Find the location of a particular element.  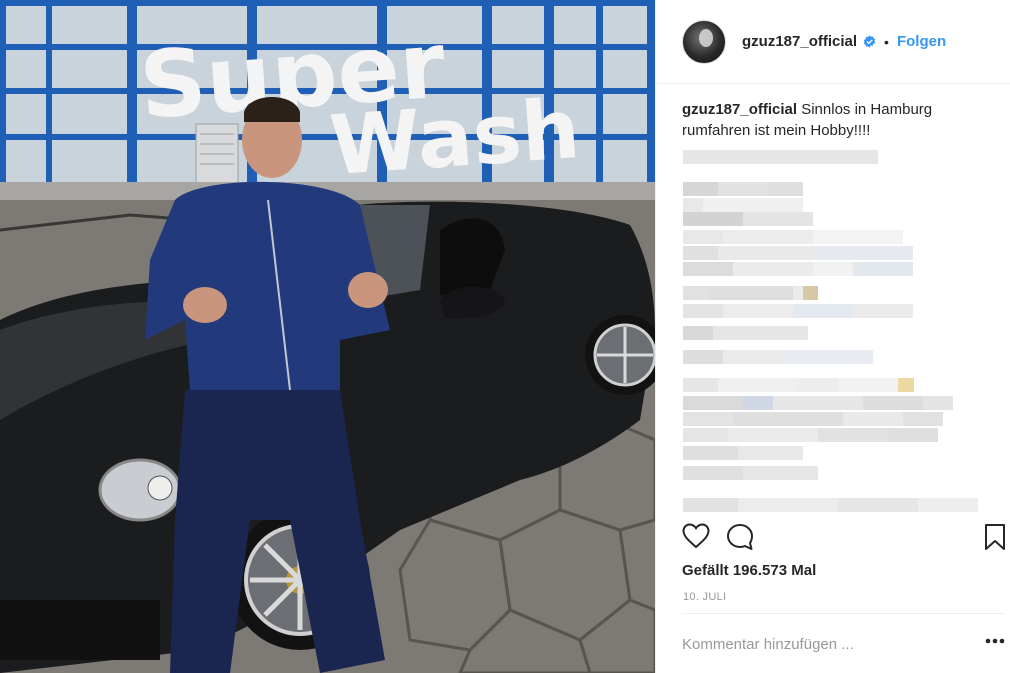

heart-outline-icon is located at coordinates (696, 536).